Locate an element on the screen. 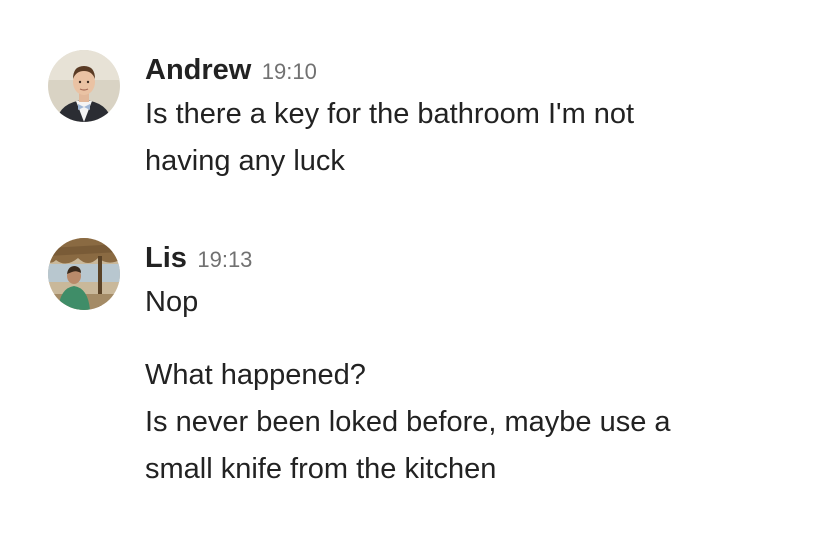 This screenshot has width=828, height=542. avatar-andrew is located at coordinates (84, 86).